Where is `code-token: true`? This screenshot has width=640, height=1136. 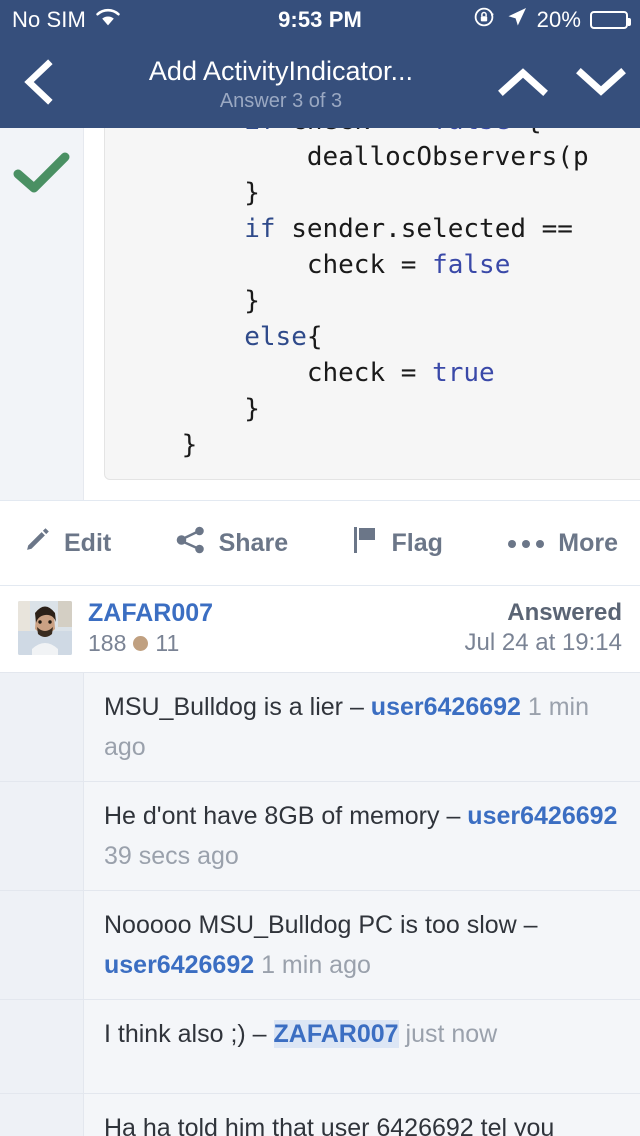 code-token: true is located at coordinates (463, 373).